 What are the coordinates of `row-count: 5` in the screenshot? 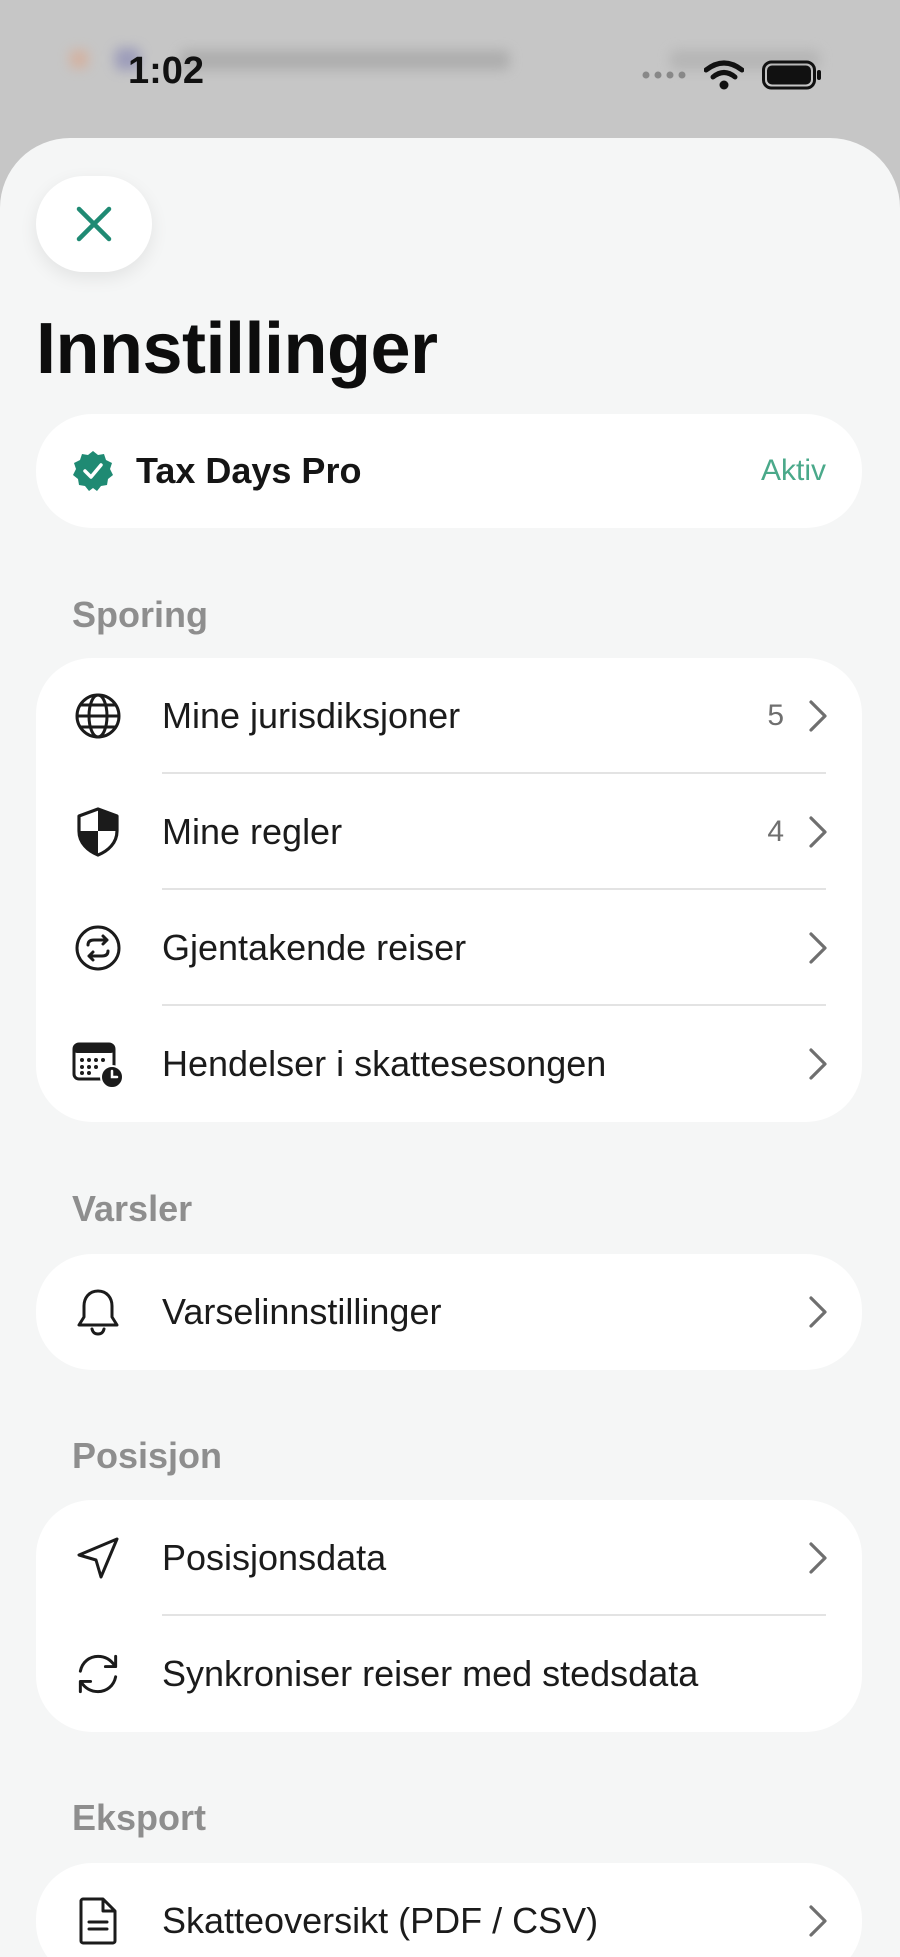 It's located at (775, 715).